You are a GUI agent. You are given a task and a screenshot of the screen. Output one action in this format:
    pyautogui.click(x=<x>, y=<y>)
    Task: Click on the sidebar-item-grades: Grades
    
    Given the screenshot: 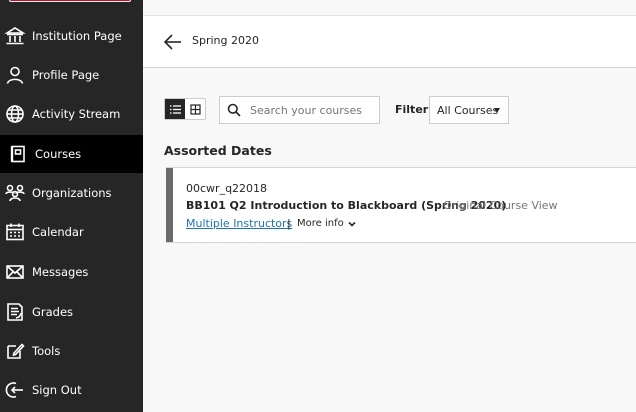 What is the action you would take?
    pyautogui.click(x=71, y=312)
    